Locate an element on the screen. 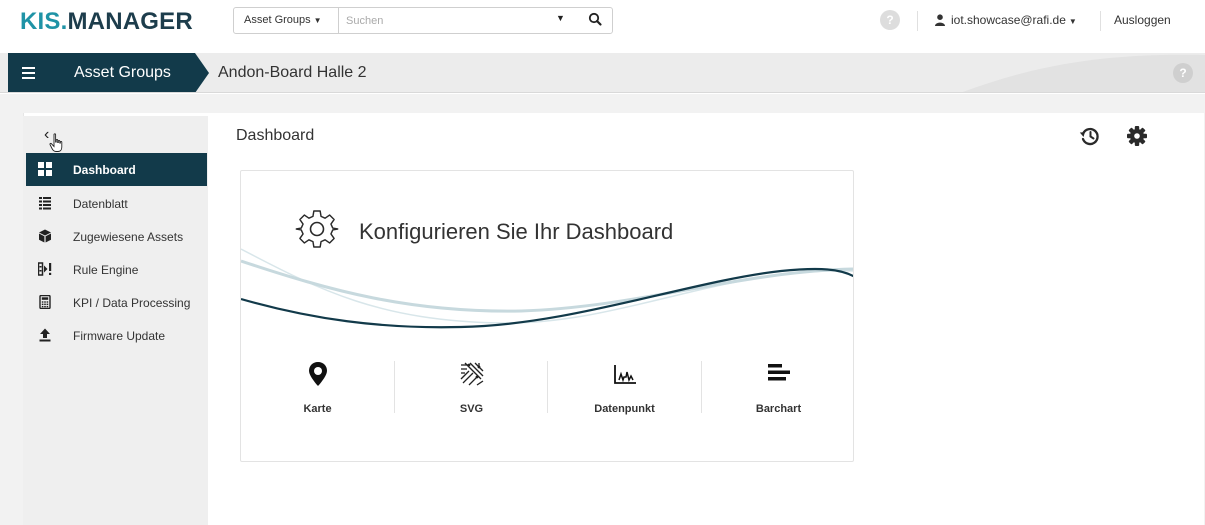 The width and height of the screenshot is (1205, 525). sidebar-item-zugewiesene-assets: Zugewiesene Assets is located at coordinates (116, 236).